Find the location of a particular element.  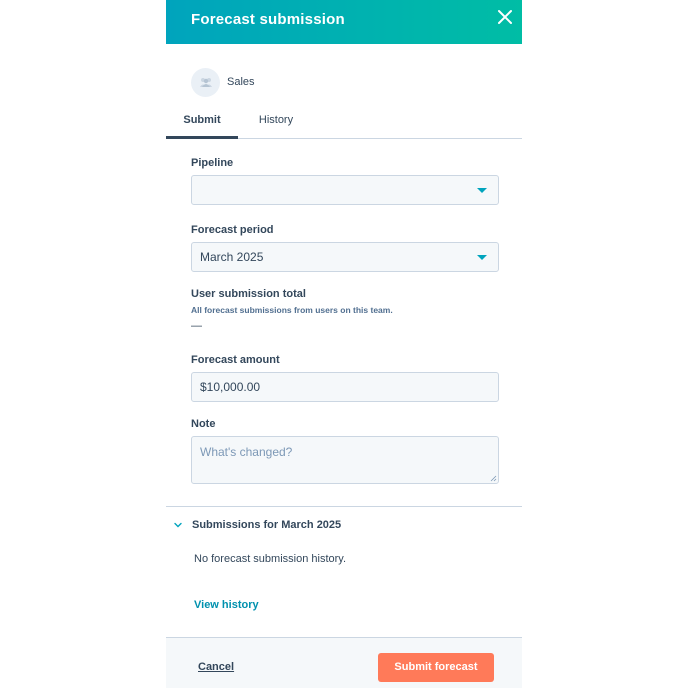

forecast-period-value: March 2025 is located at coordinates (232, 257).